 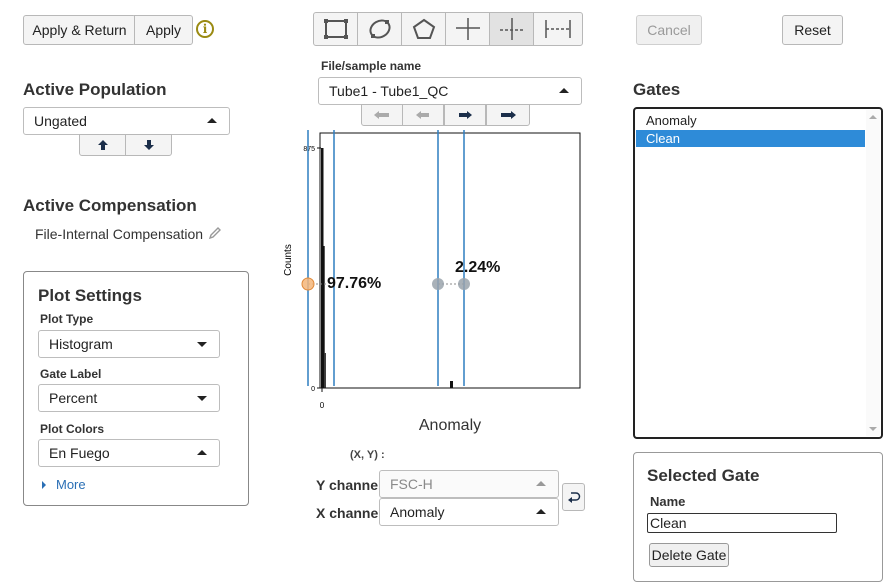 I want to click on plot-type-label: Plot Type, so click(x=67, y=319).